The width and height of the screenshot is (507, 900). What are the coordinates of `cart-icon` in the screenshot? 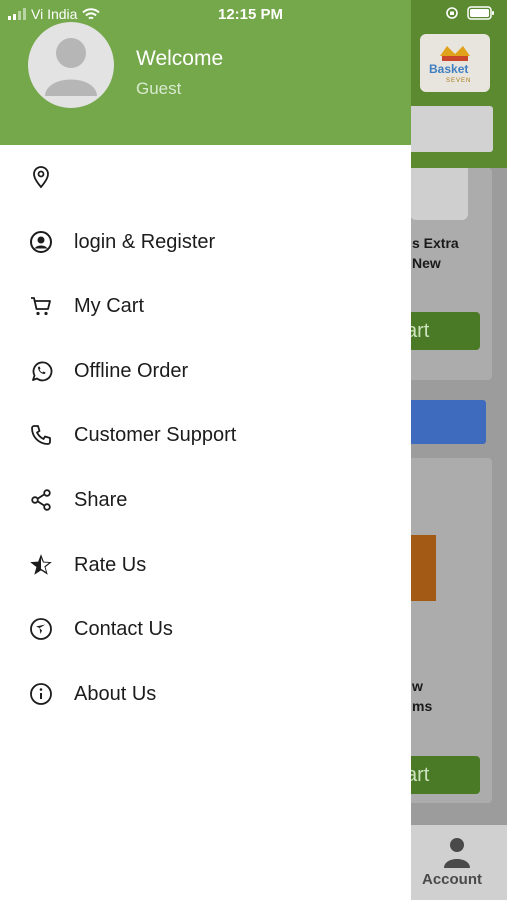 It's located at (41, 306).